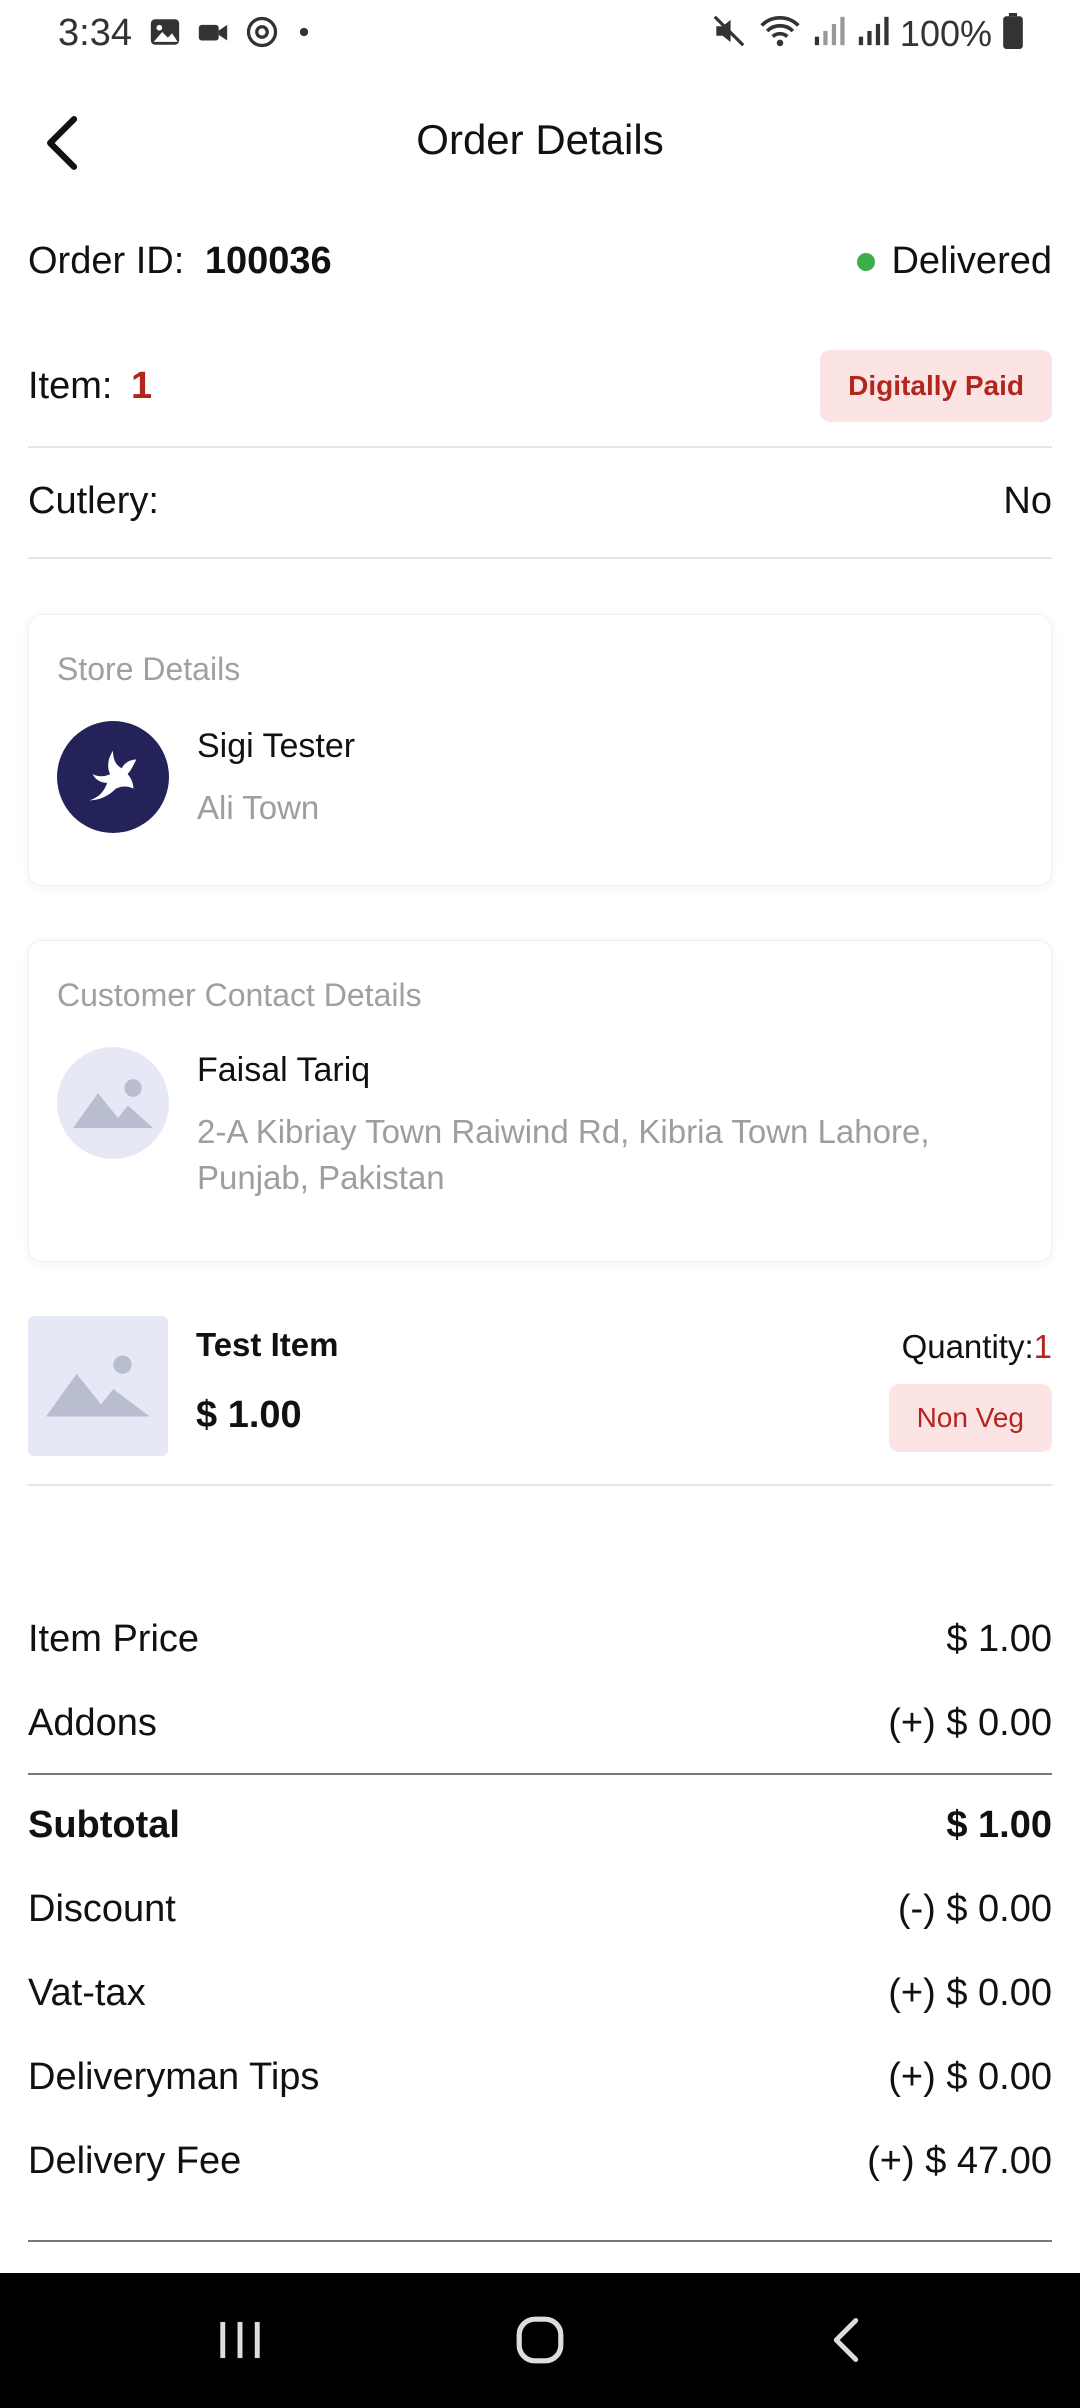 The height and width of the screenshot is (2408, 1080). Describe the element at coordinates (729, 33) in the screenshot. I see `mute-icon` at that location.